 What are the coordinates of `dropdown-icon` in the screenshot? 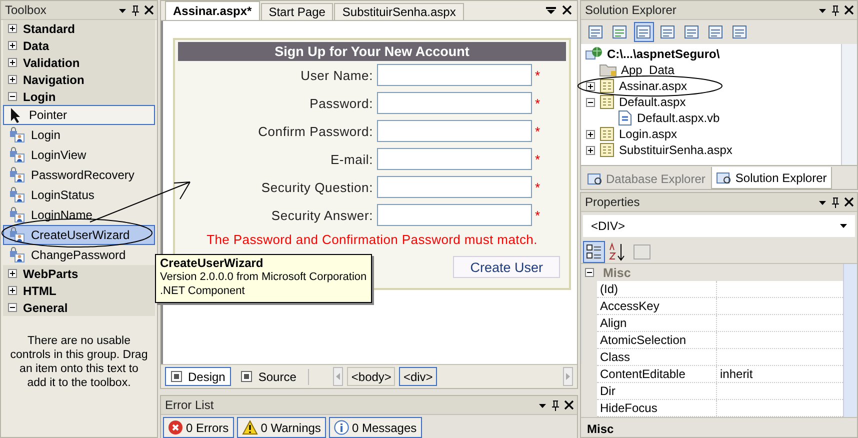 It's located at (551, 11).